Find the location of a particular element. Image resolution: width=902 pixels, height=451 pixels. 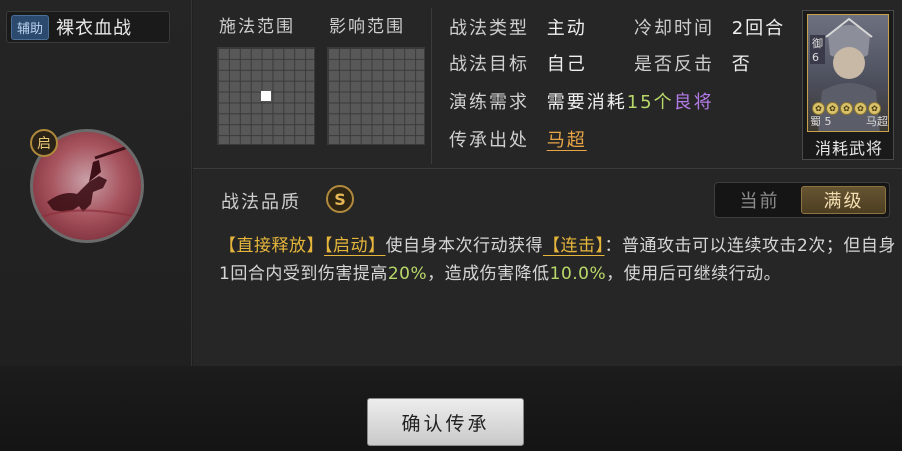

cast-range-grid is located at coordinates (266, 96).